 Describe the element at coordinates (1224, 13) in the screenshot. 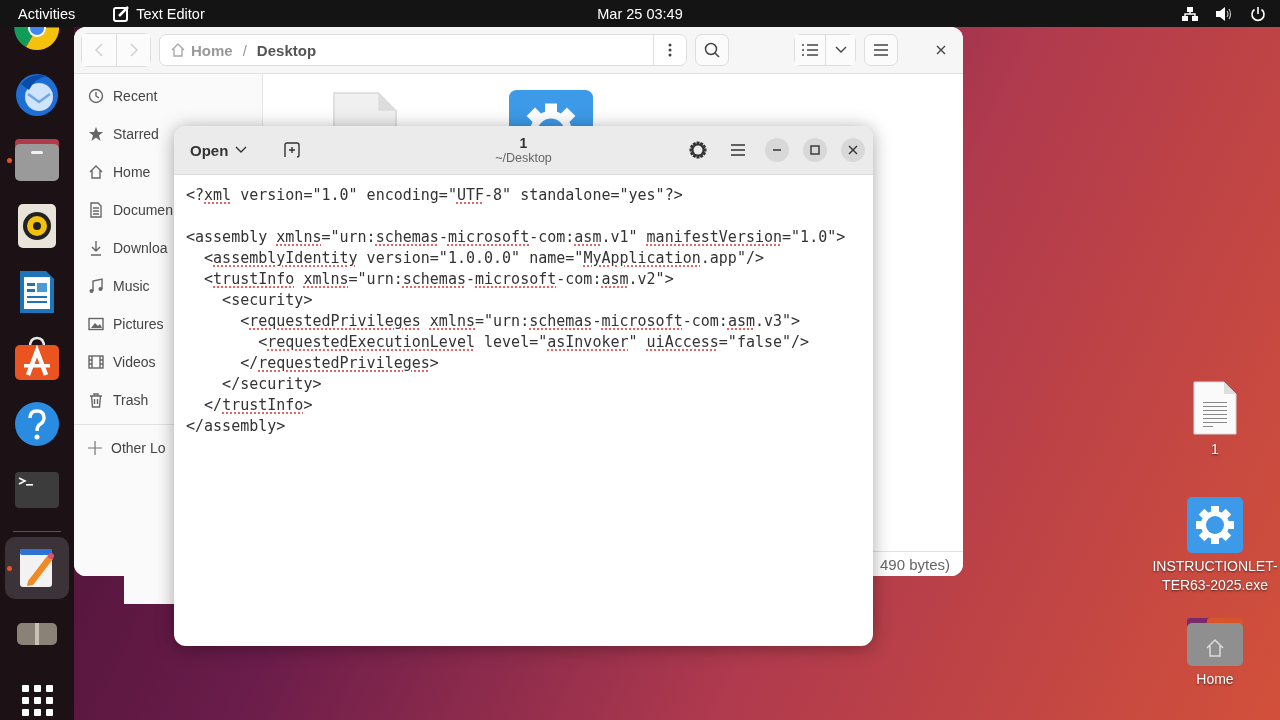

I see `volume-icon` at that location.